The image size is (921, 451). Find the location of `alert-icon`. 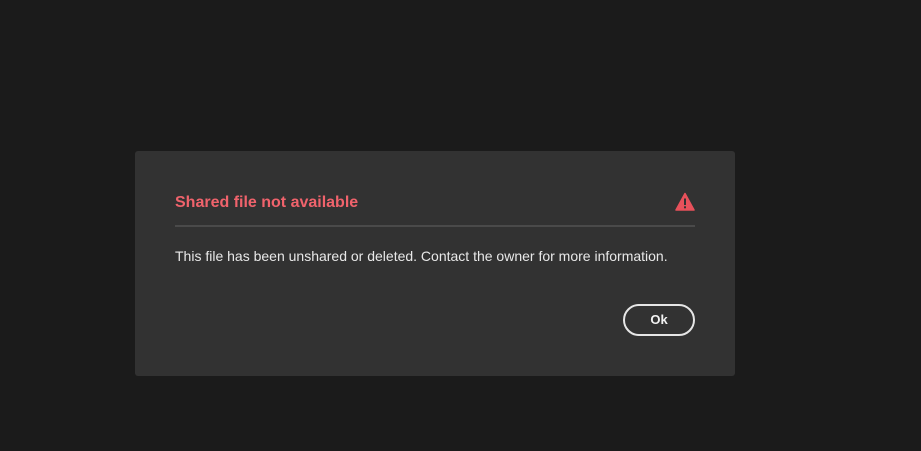

alert-icon is located at coordinates (685, 202).